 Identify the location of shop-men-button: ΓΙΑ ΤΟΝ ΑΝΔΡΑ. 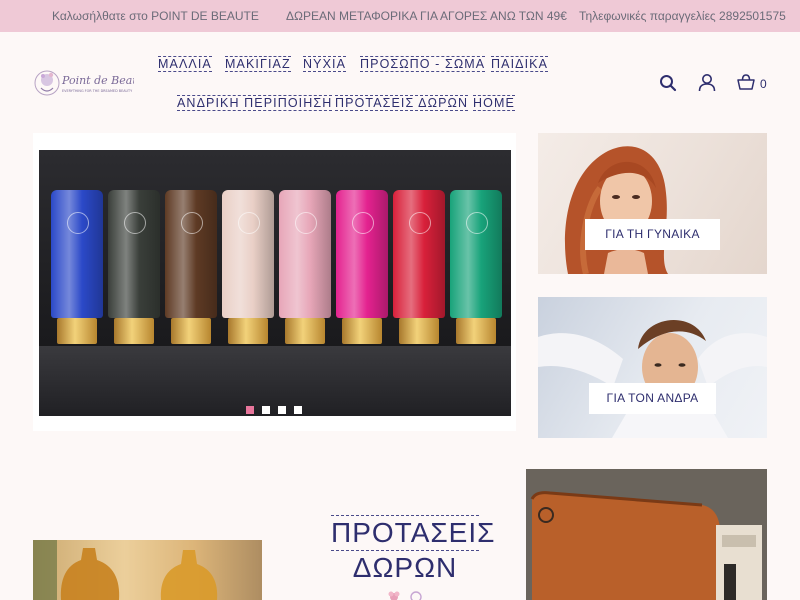
(652, 398).